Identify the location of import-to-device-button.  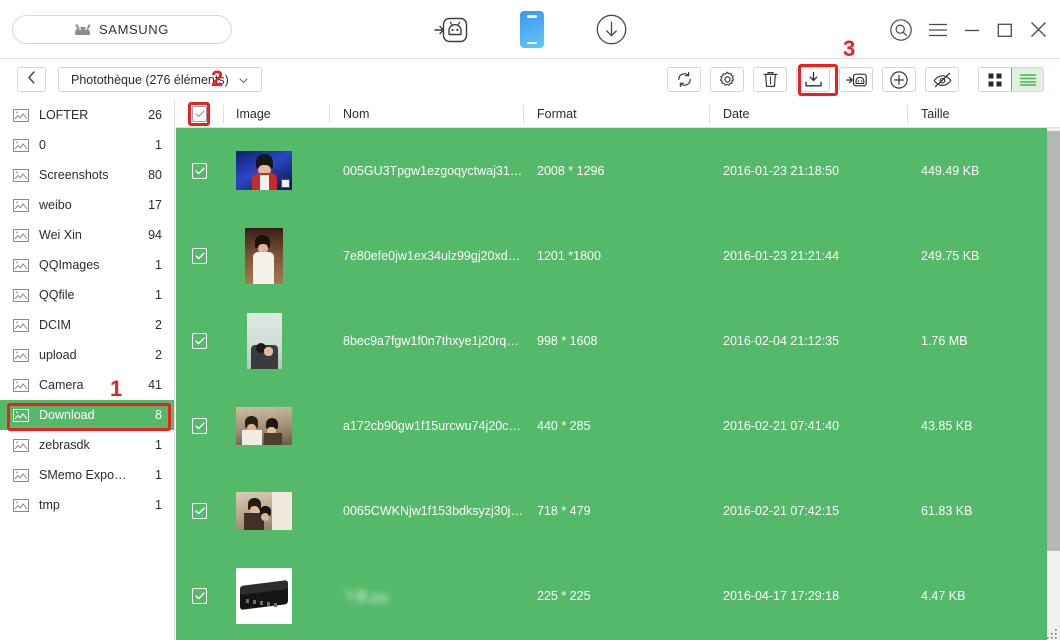
(856, 79).